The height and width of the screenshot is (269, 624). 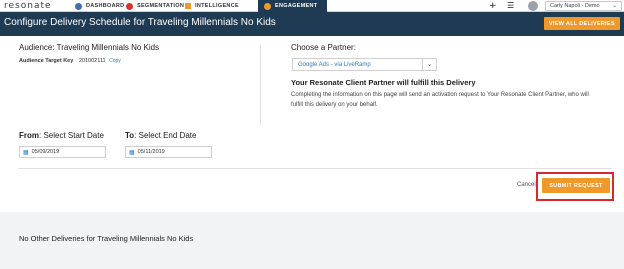 I want to click on nav-segmentation: SEGMENTATION, so click(x=155, y=6).